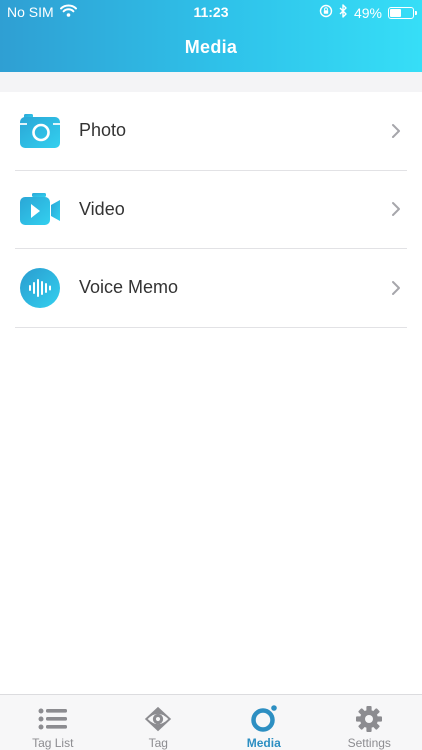 This screenshot has width=422, height=750. What do you see at coordinates (264, 719) in the screenshot?
I see `media-ring-icon` at bounding box center [264, 719].